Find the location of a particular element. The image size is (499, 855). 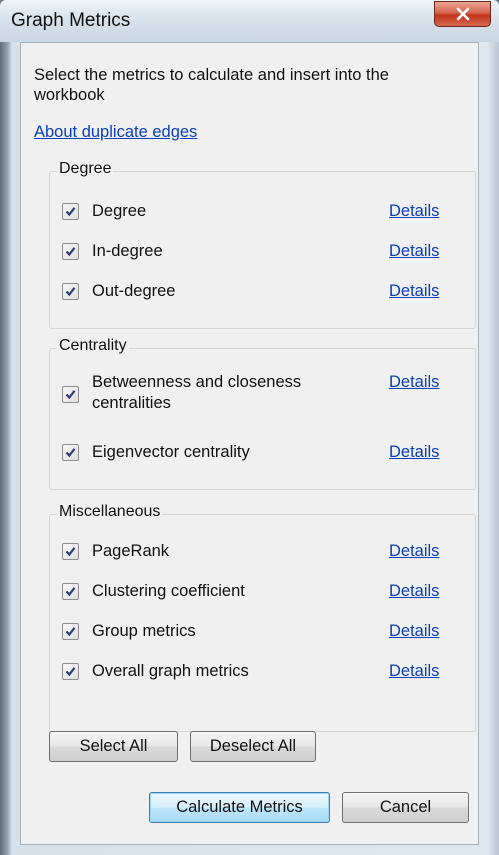

details-link-in-degree: Details is located at coordinates (414, 251).